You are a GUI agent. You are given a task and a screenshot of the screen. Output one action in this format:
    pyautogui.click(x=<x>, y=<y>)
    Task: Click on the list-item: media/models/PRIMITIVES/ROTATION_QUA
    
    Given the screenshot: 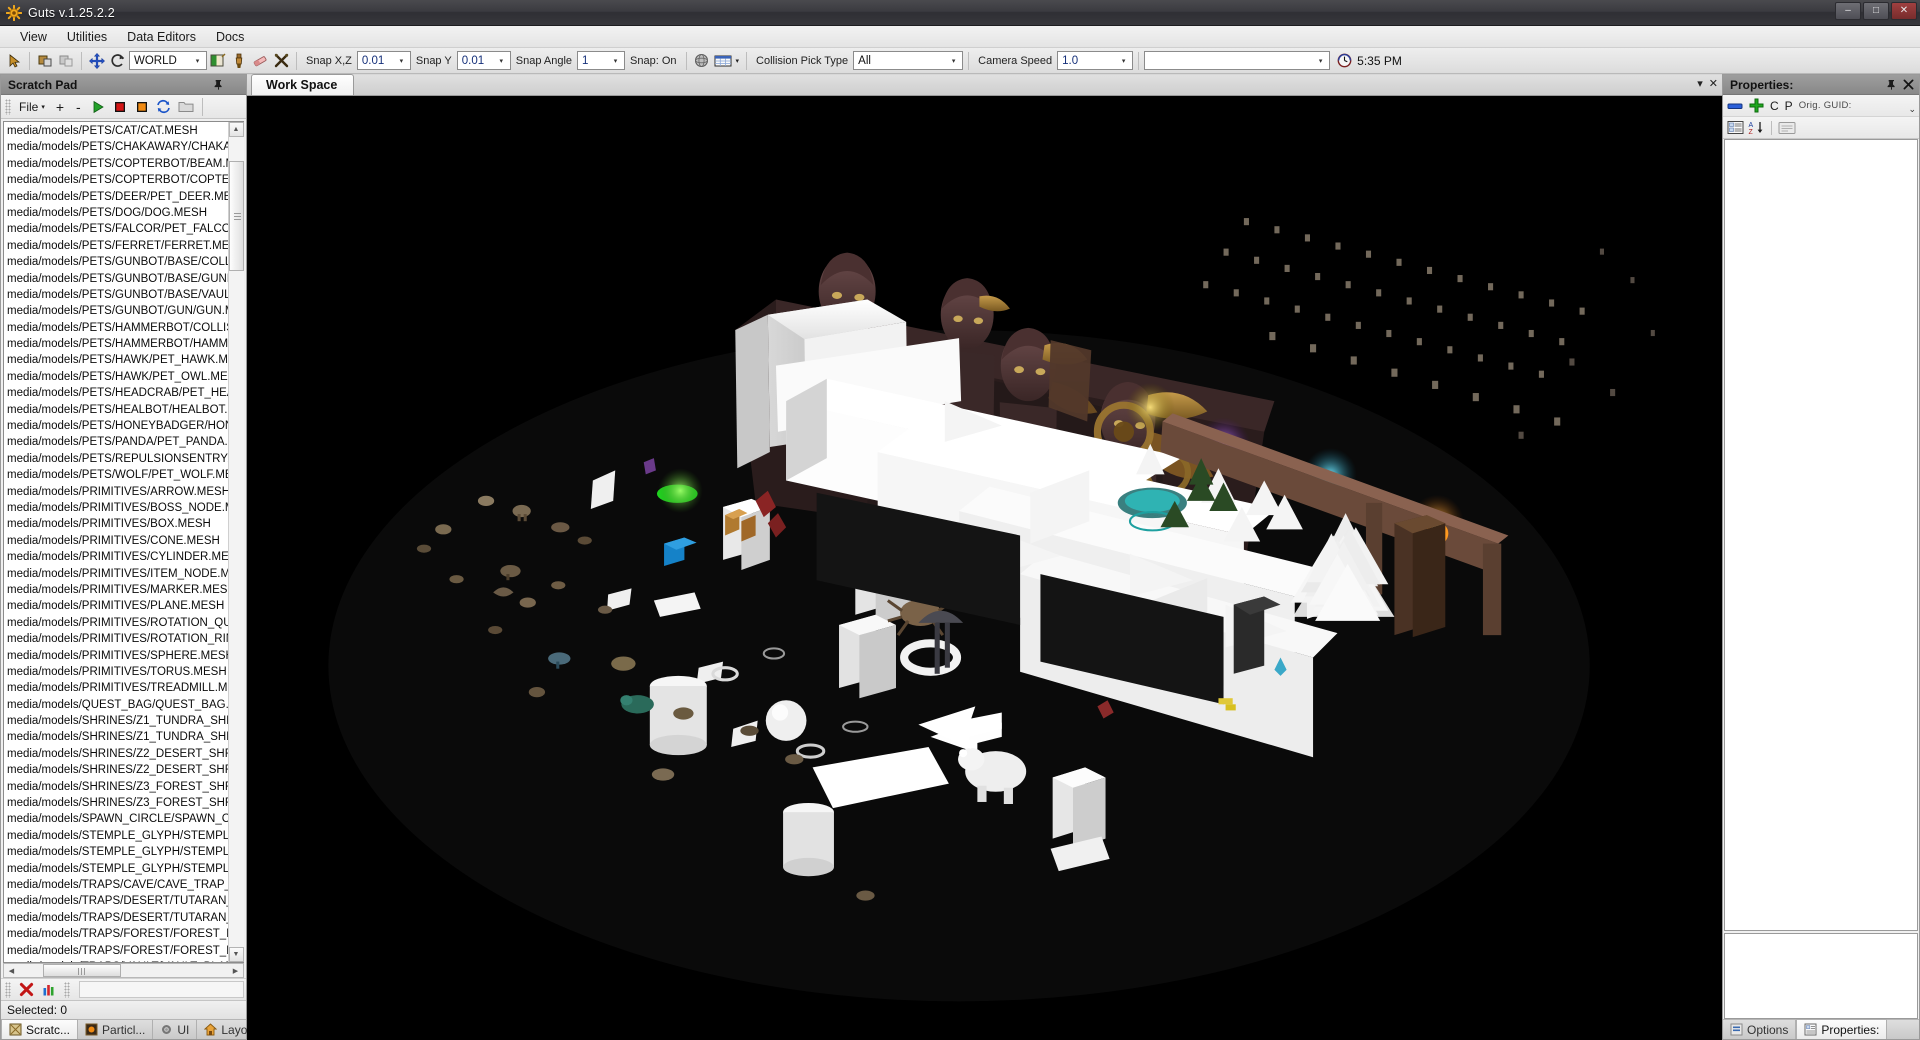 What is the action you would take?
    pyautogui.click(x=116, y=623)
    